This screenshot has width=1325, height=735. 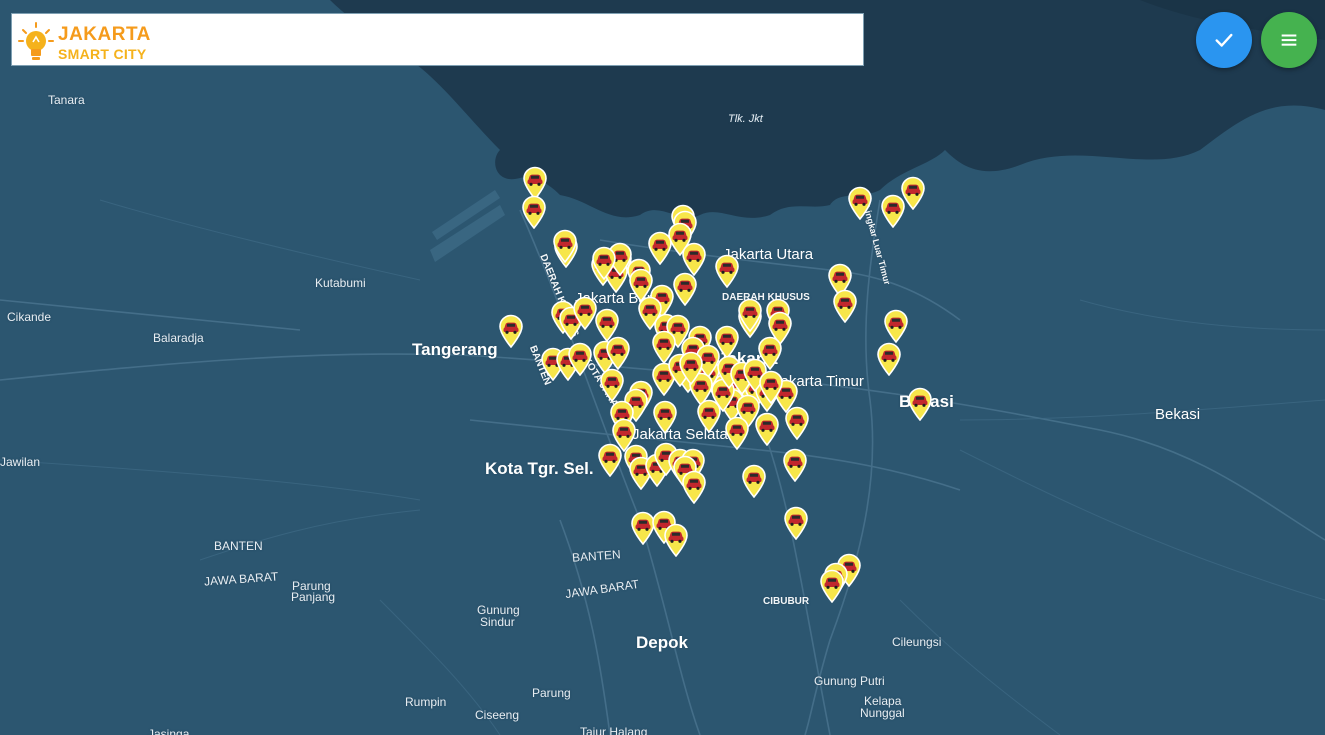 What do you see at coordinates (102, 54) in the screenshot?
I see `logo-subtitle: SMART CITY` at bounding box center [102, 54].